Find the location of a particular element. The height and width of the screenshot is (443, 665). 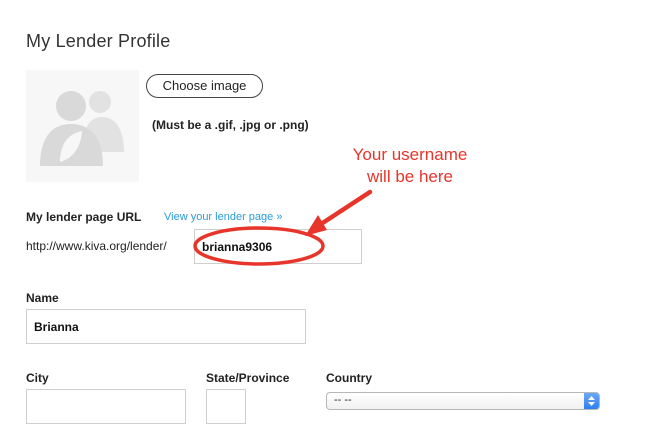

choose-image-button: Choose image is located at coordinates (204, 86).